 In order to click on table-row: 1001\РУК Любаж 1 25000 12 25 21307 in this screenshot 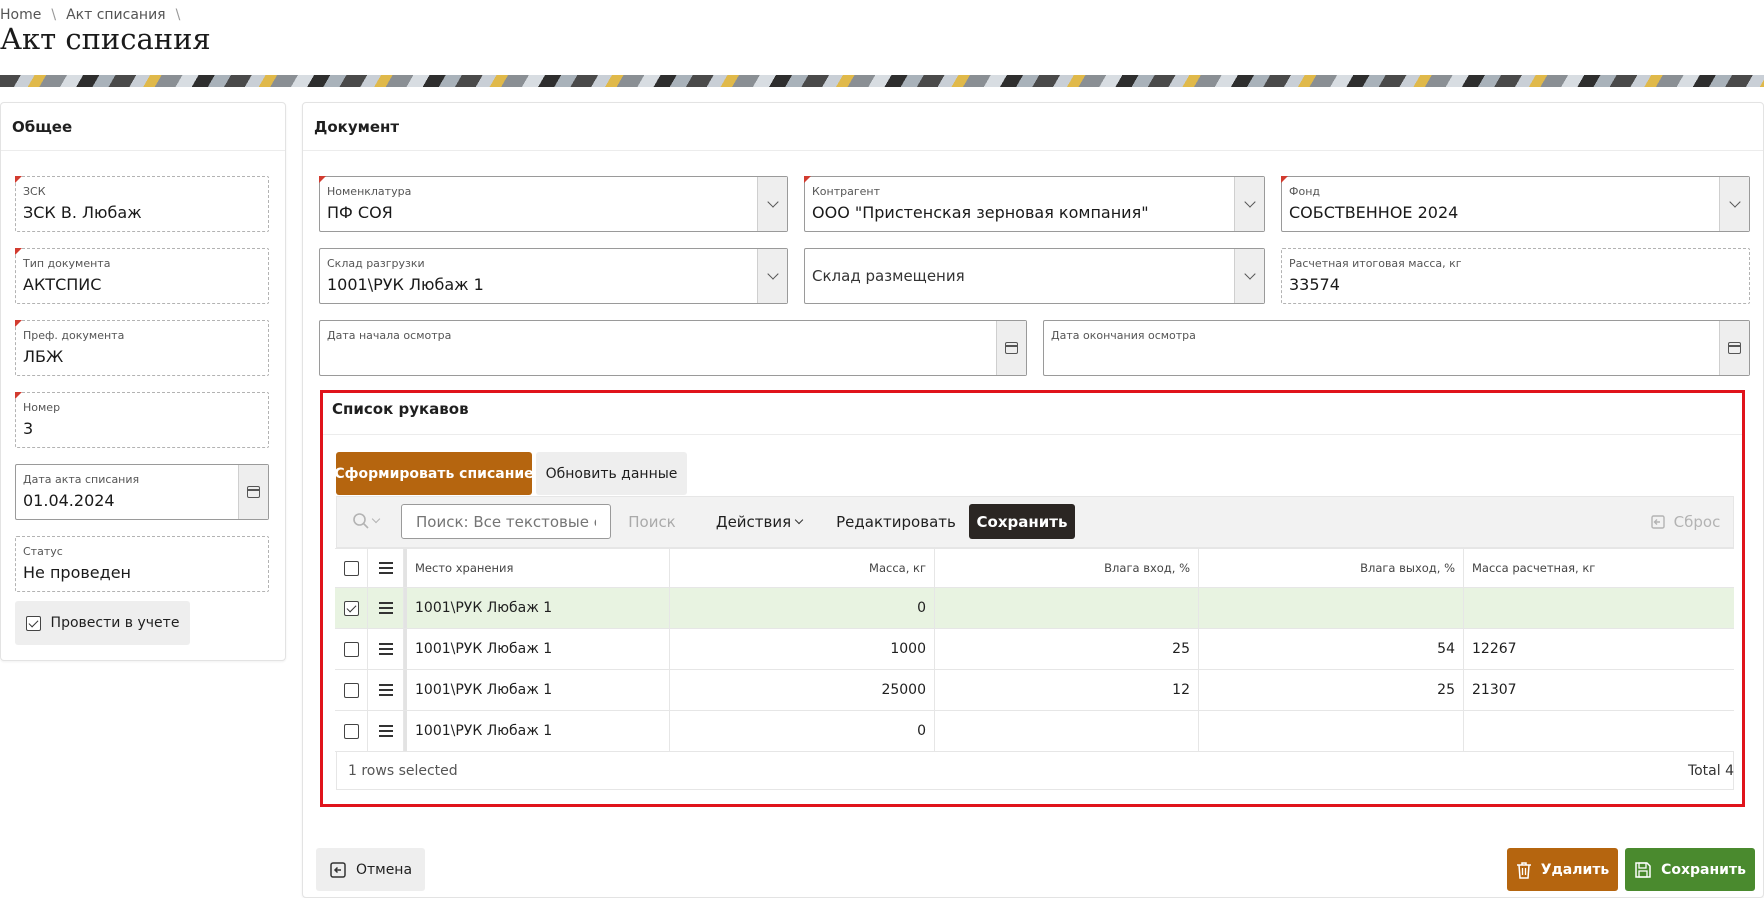, I will do `click(1034, 690)`.